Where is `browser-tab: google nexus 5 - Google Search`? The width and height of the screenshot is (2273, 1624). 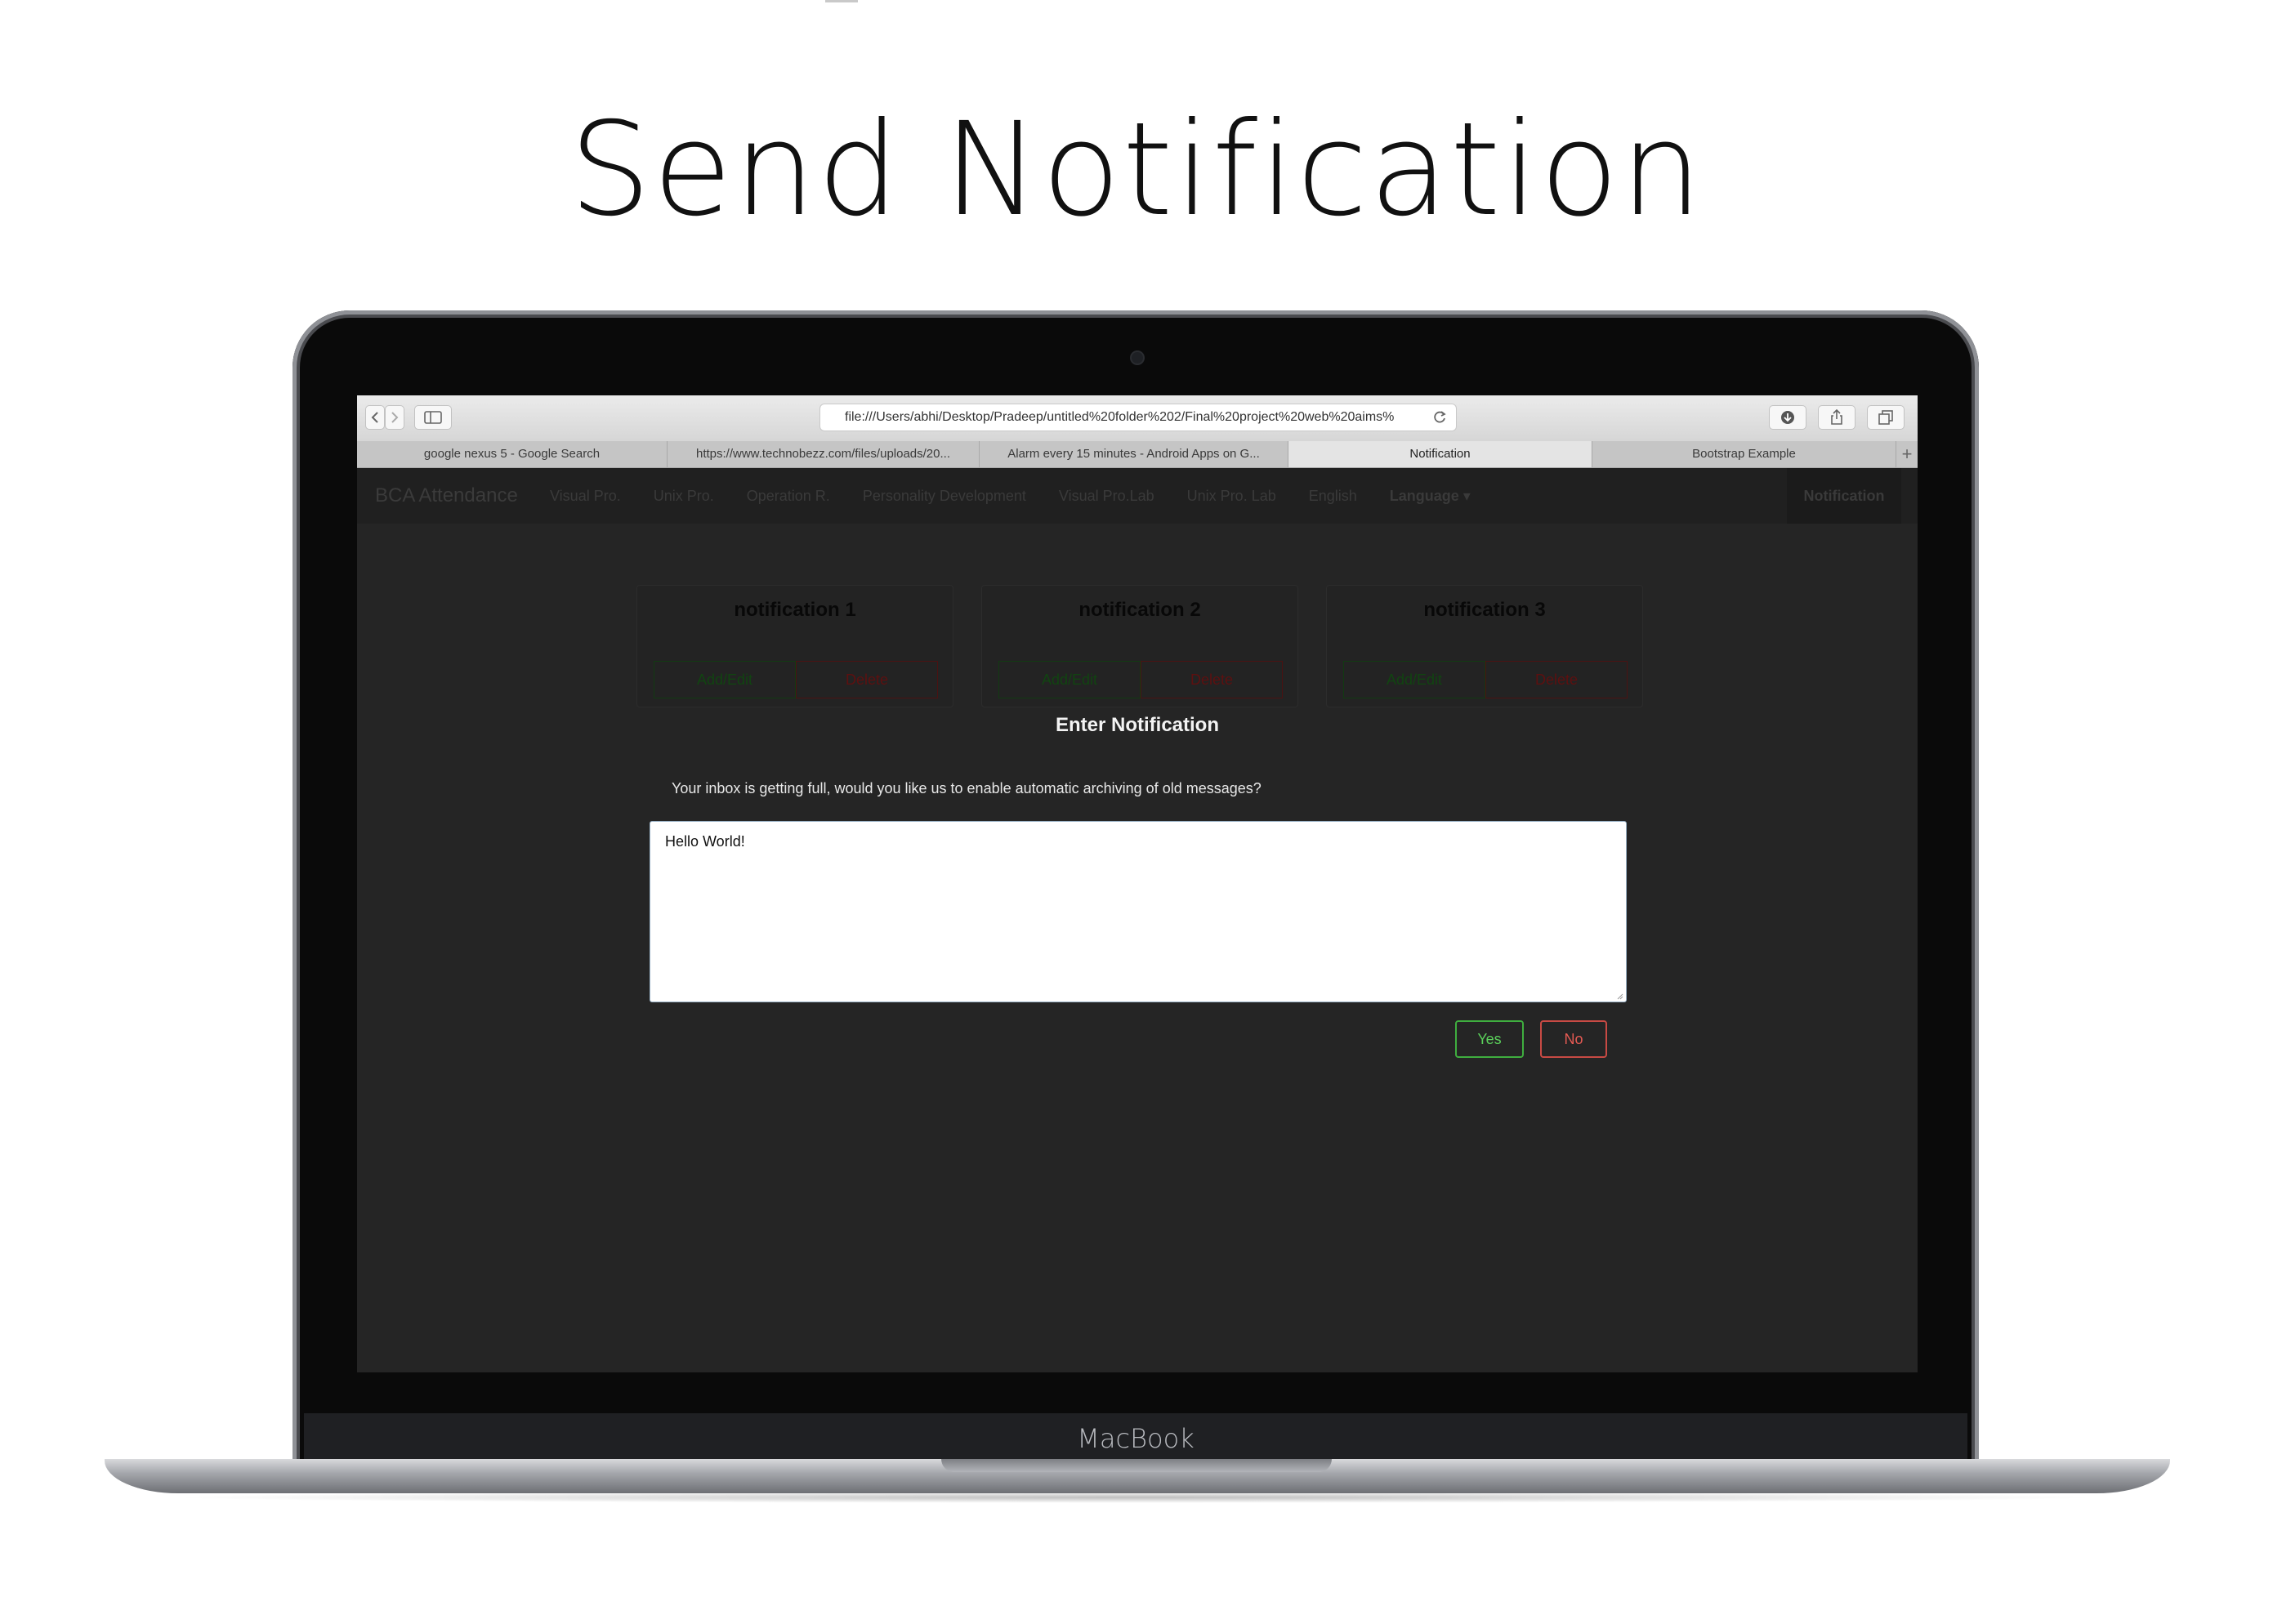 browser-tab: google nexus 5 - Google Search is located at coordinates (512, 454).